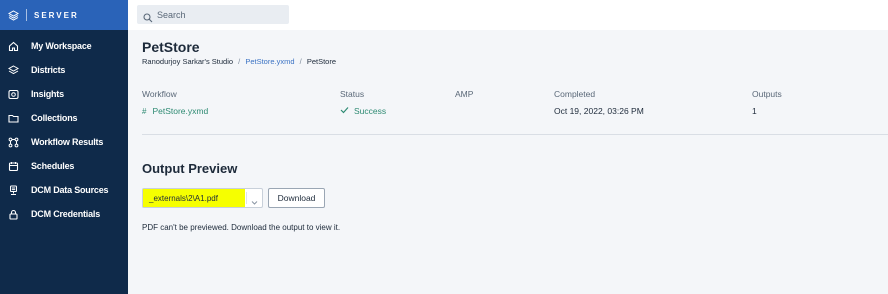 This screenshot has height=294, width=888. I want to click on sidebar-item-workflow-results: Workflow Results, so click(64, 142).